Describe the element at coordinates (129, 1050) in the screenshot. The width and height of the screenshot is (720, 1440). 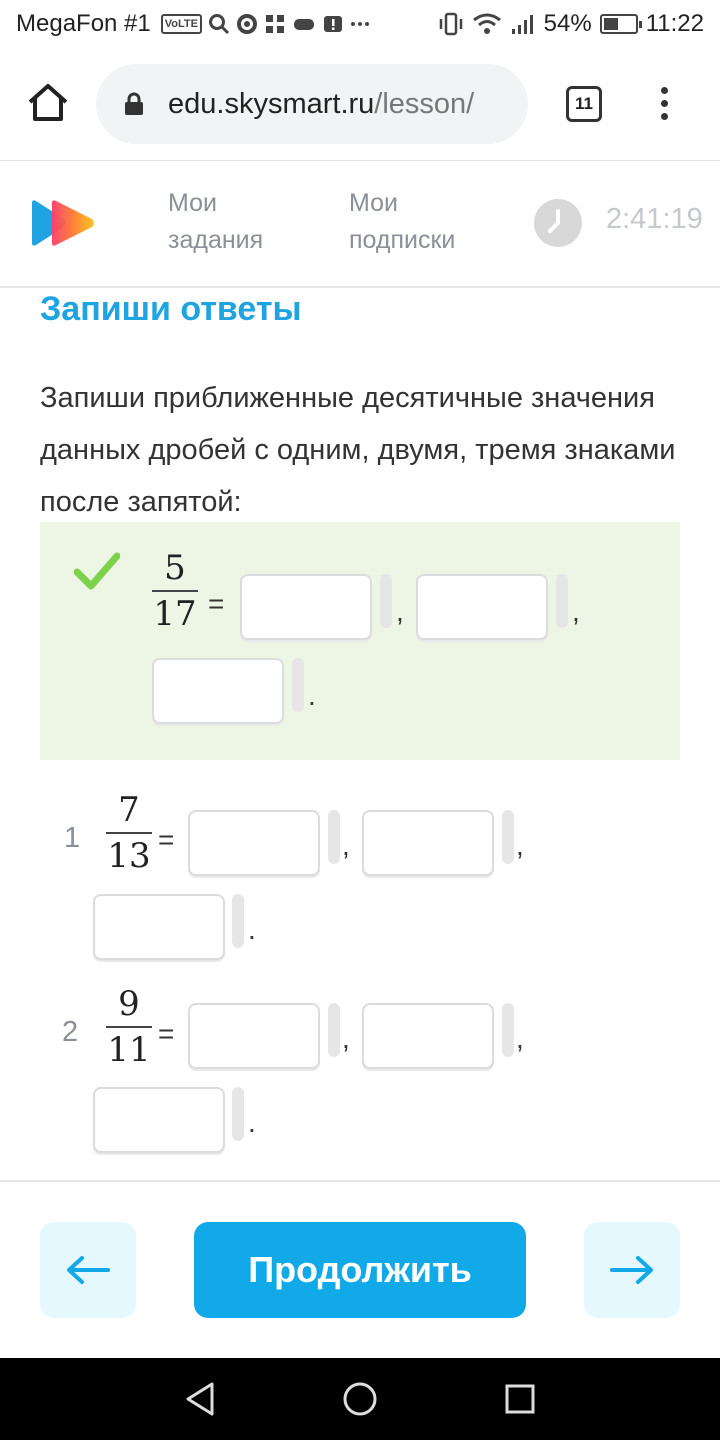
I see `fraction-denominator: 11` at that location.